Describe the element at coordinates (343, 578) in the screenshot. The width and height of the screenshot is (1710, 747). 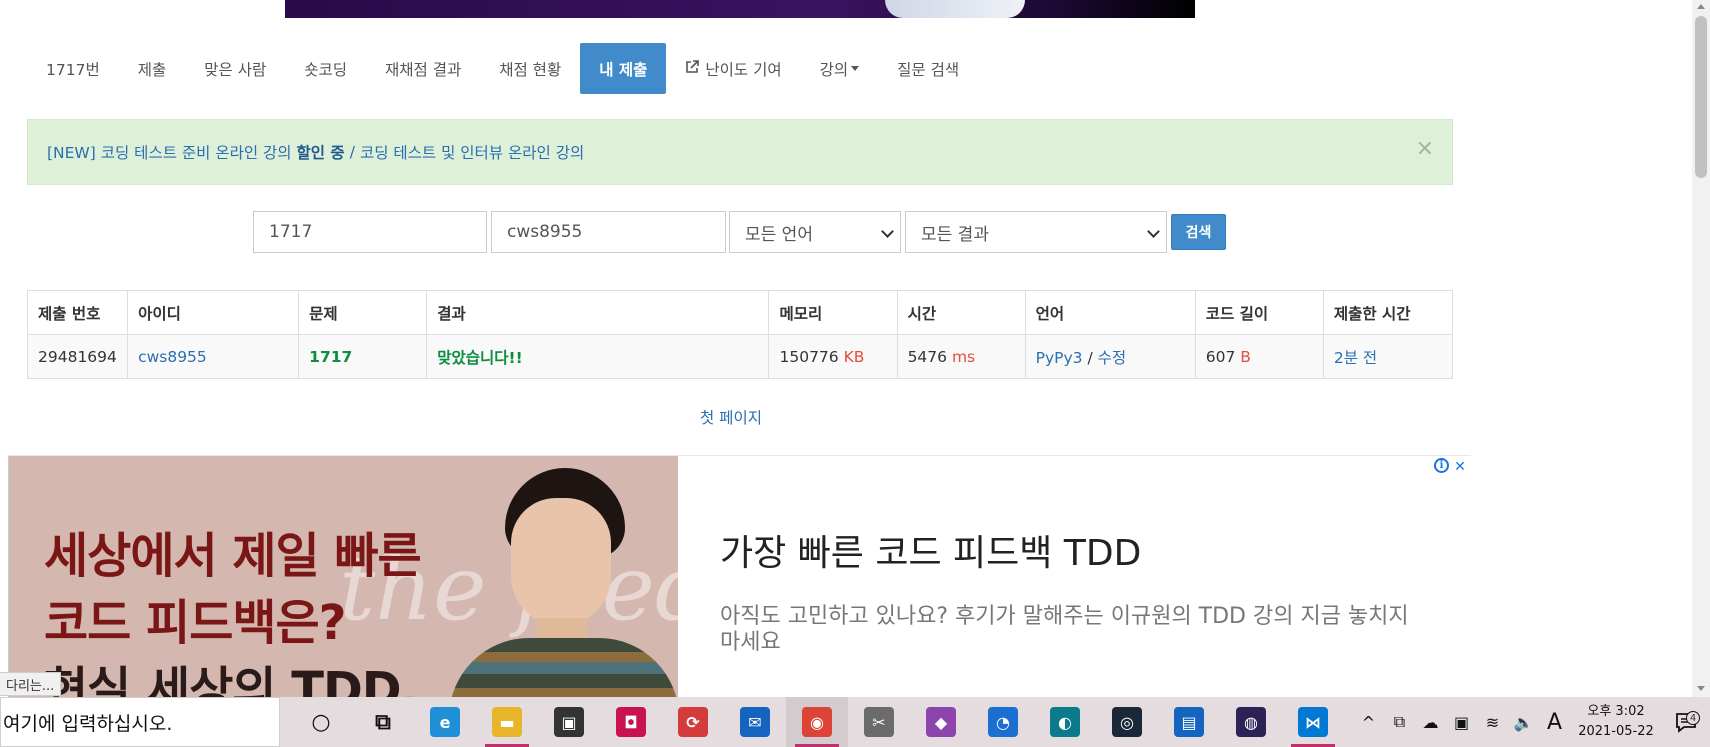
I see `ad-image: the feed 세상에서 제일 빠른 코드 피드백은? 현실 세상의 TDD.` at that location.